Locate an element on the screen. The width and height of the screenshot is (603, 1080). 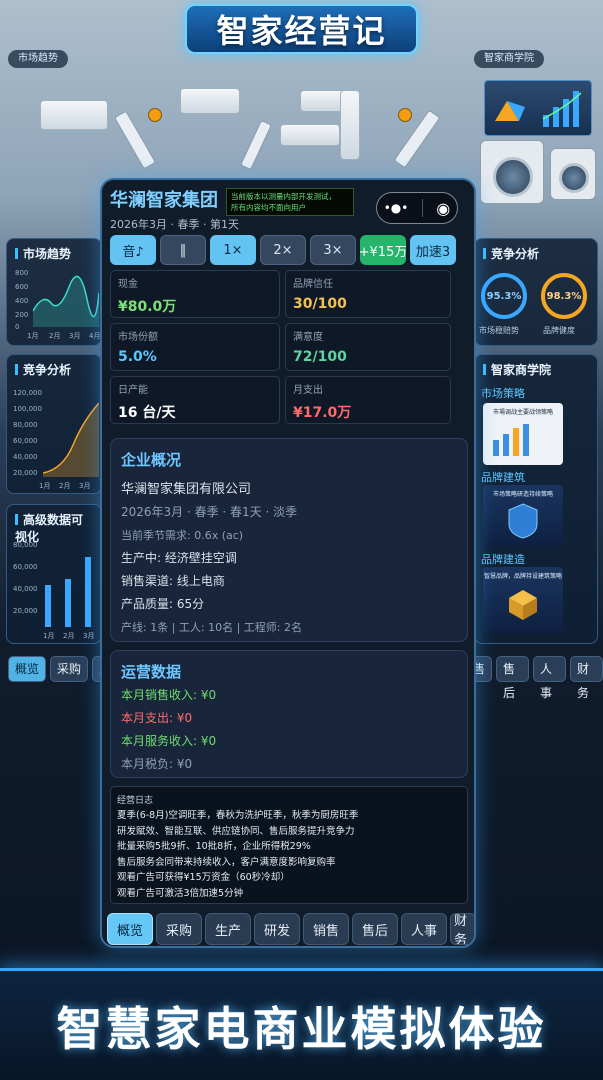
bg-tab-purchase: 采购 is located at coordinates (69, 669).